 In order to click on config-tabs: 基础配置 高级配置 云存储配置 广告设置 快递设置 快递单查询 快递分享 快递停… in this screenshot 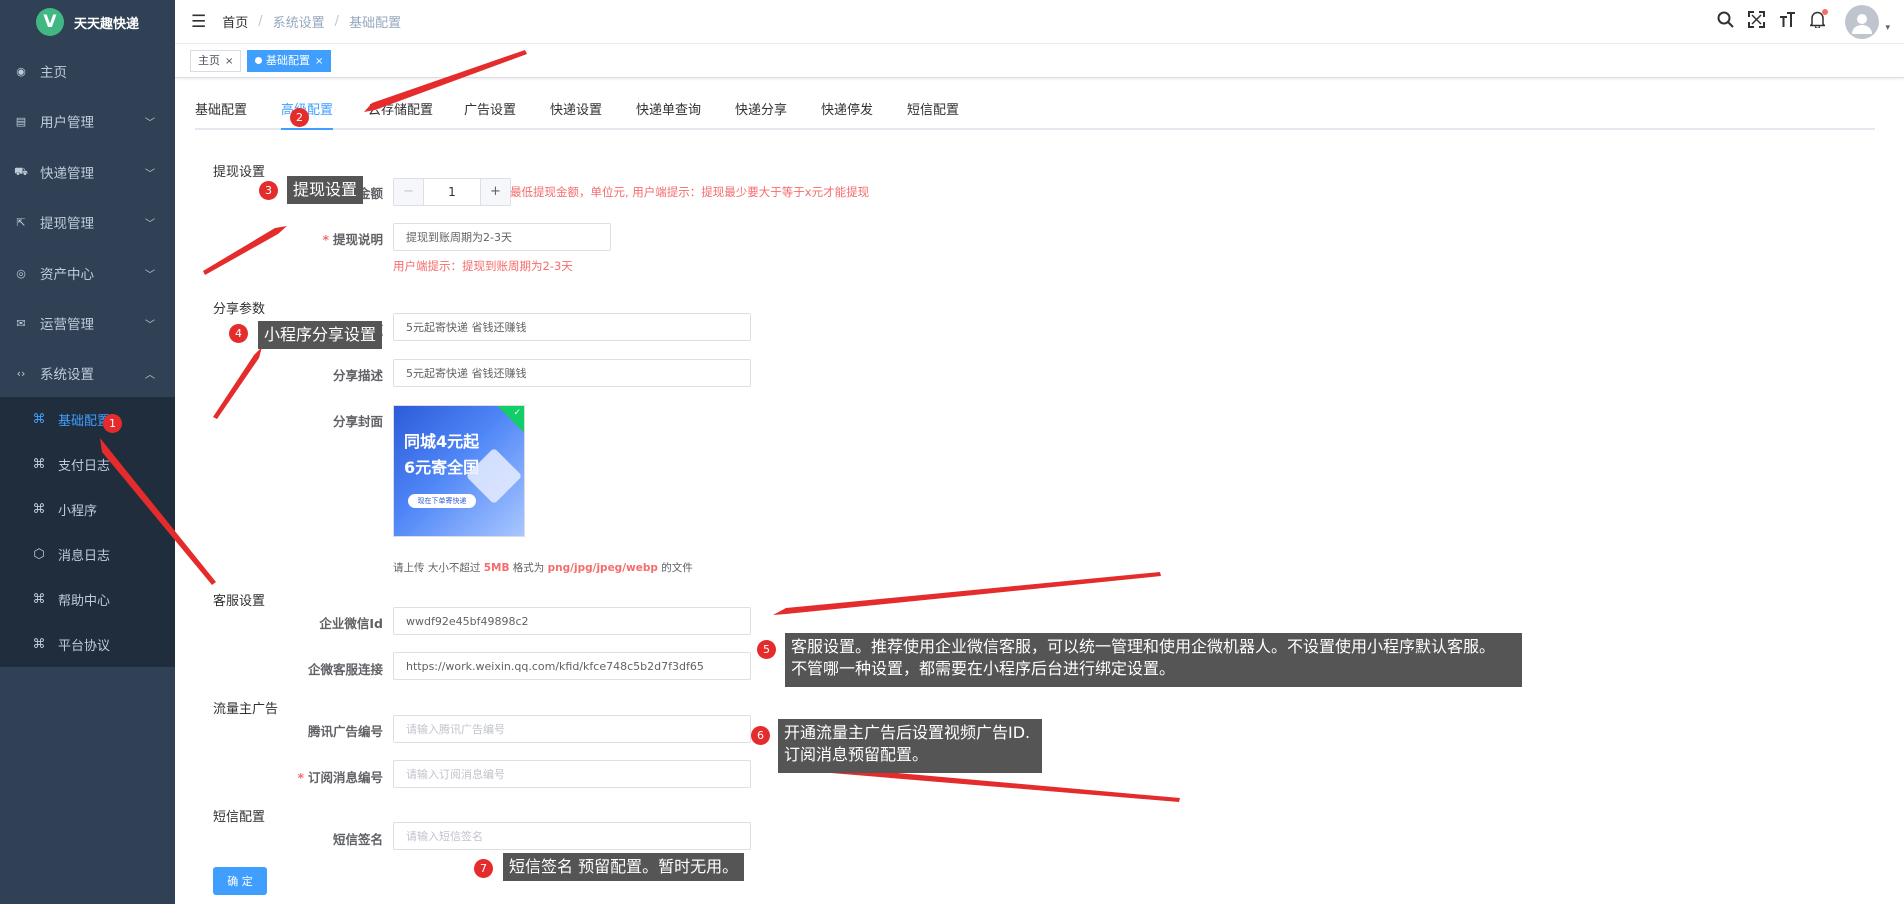, I will do `click(1035, 115)`.